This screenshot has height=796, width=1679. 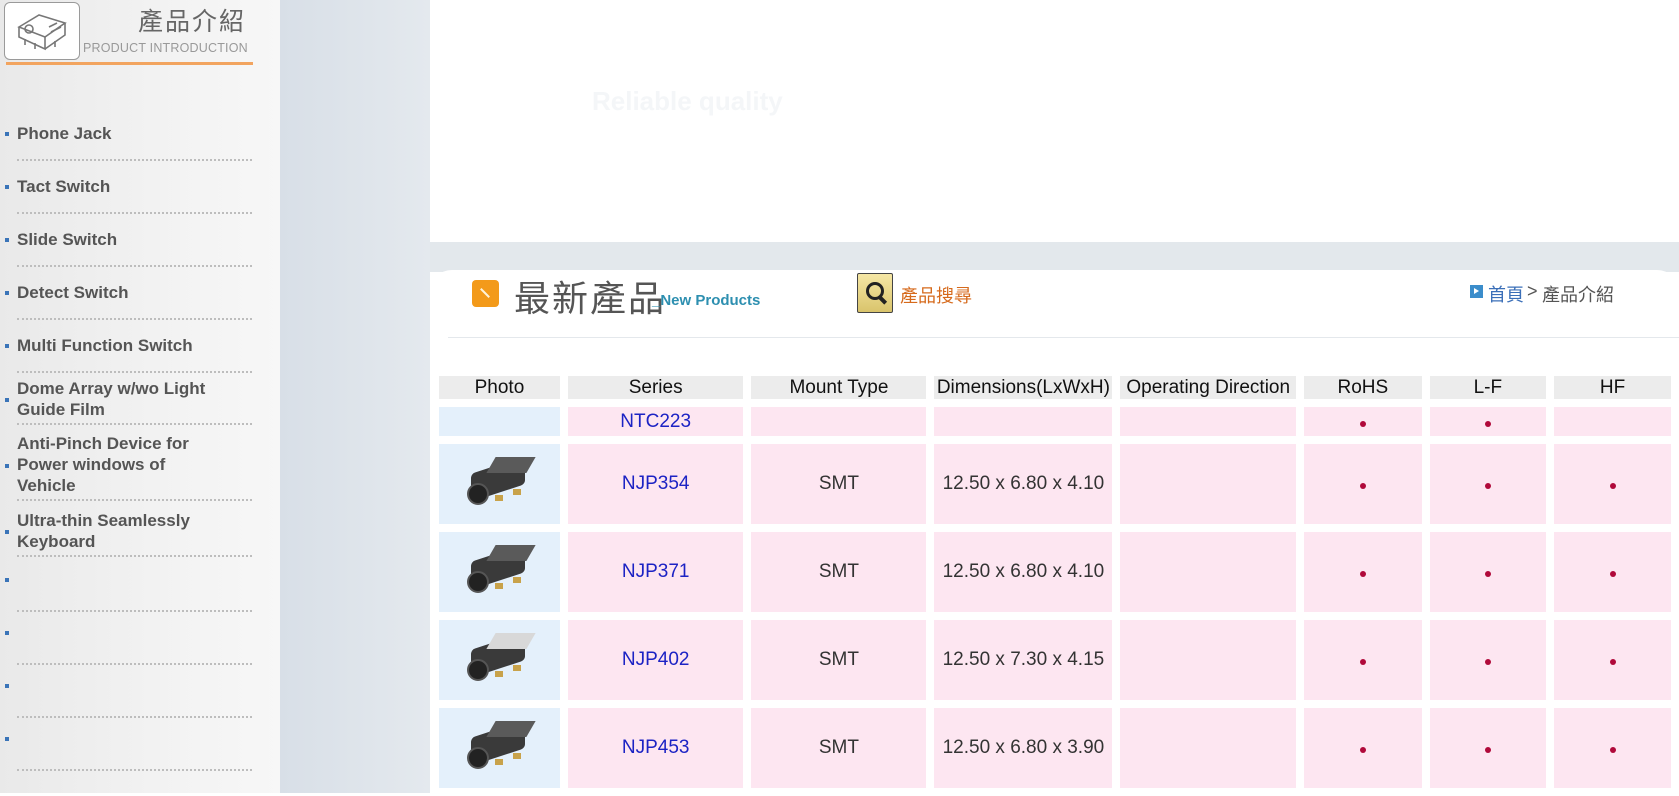 I want to click on column-header-mount-type: Mount Type, so click(x=839, y=387).